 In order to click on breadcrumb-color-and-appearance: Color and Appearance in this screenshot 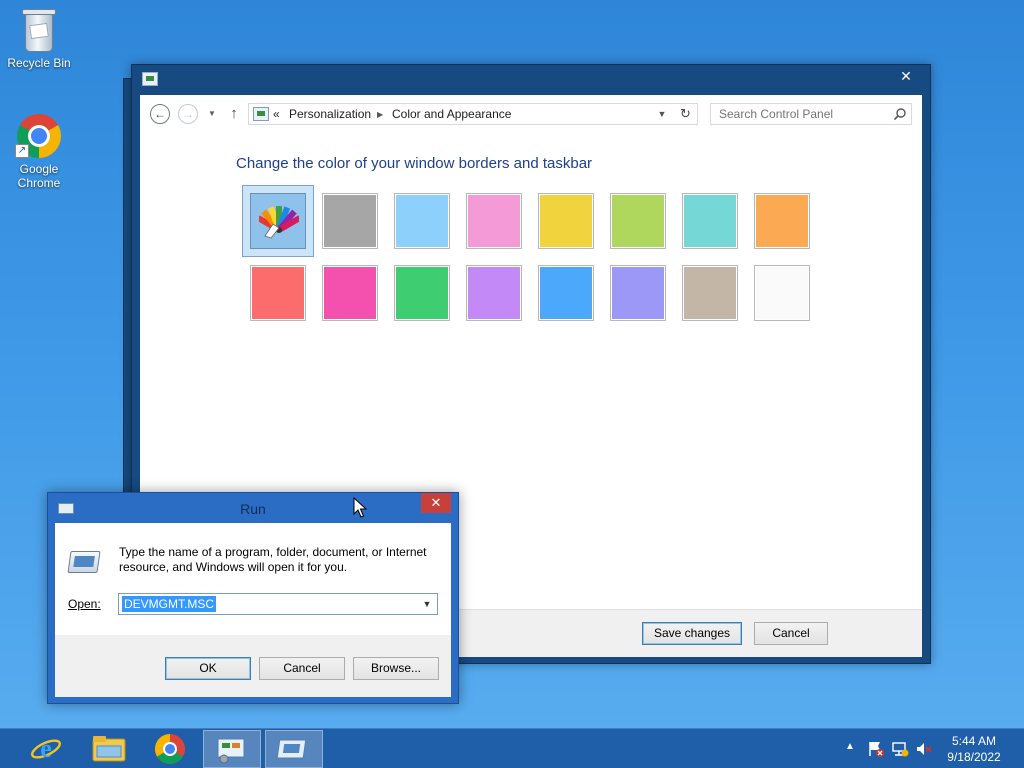, I will do `click(451, 114)`.